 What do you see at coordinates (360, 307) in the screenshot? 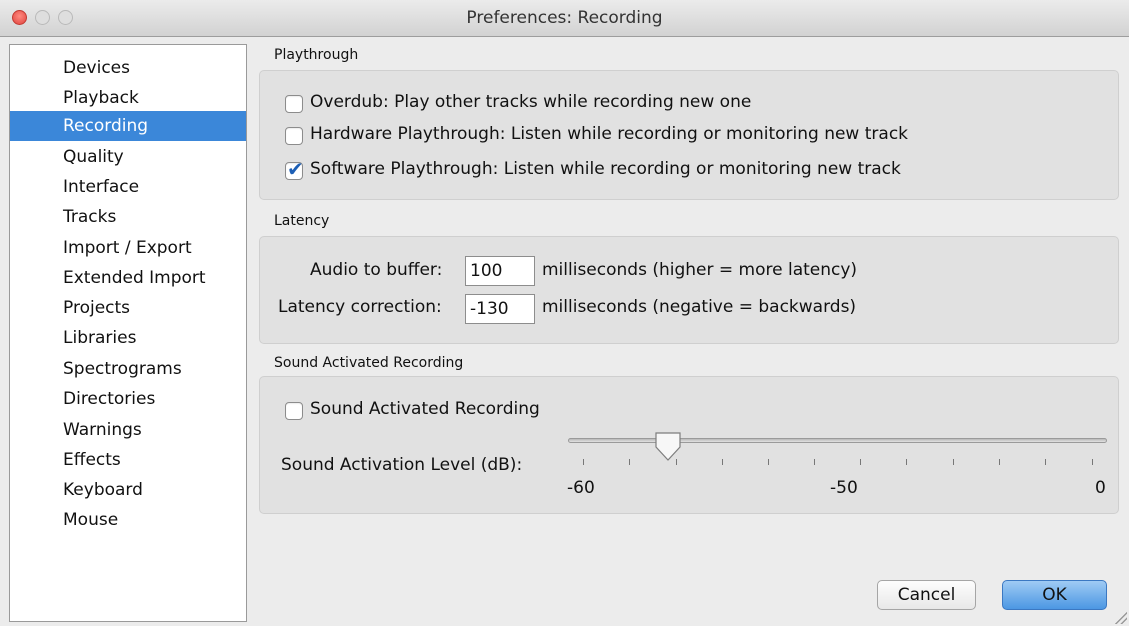
I see `latency-correction-label: Latency correction:` at bounding box center [360, 307].